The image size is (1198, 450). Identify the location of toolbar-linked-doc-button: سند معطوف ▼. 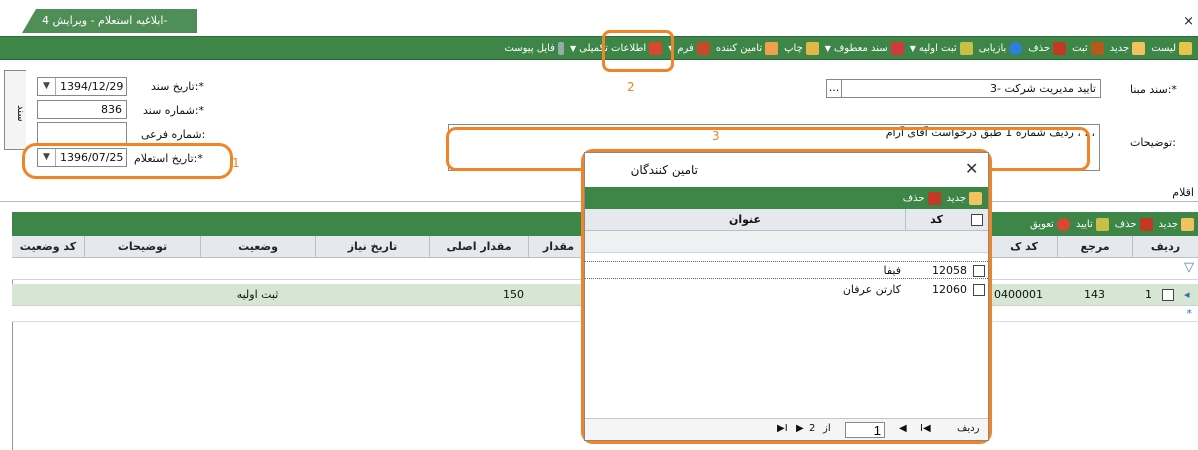
(864, 48).